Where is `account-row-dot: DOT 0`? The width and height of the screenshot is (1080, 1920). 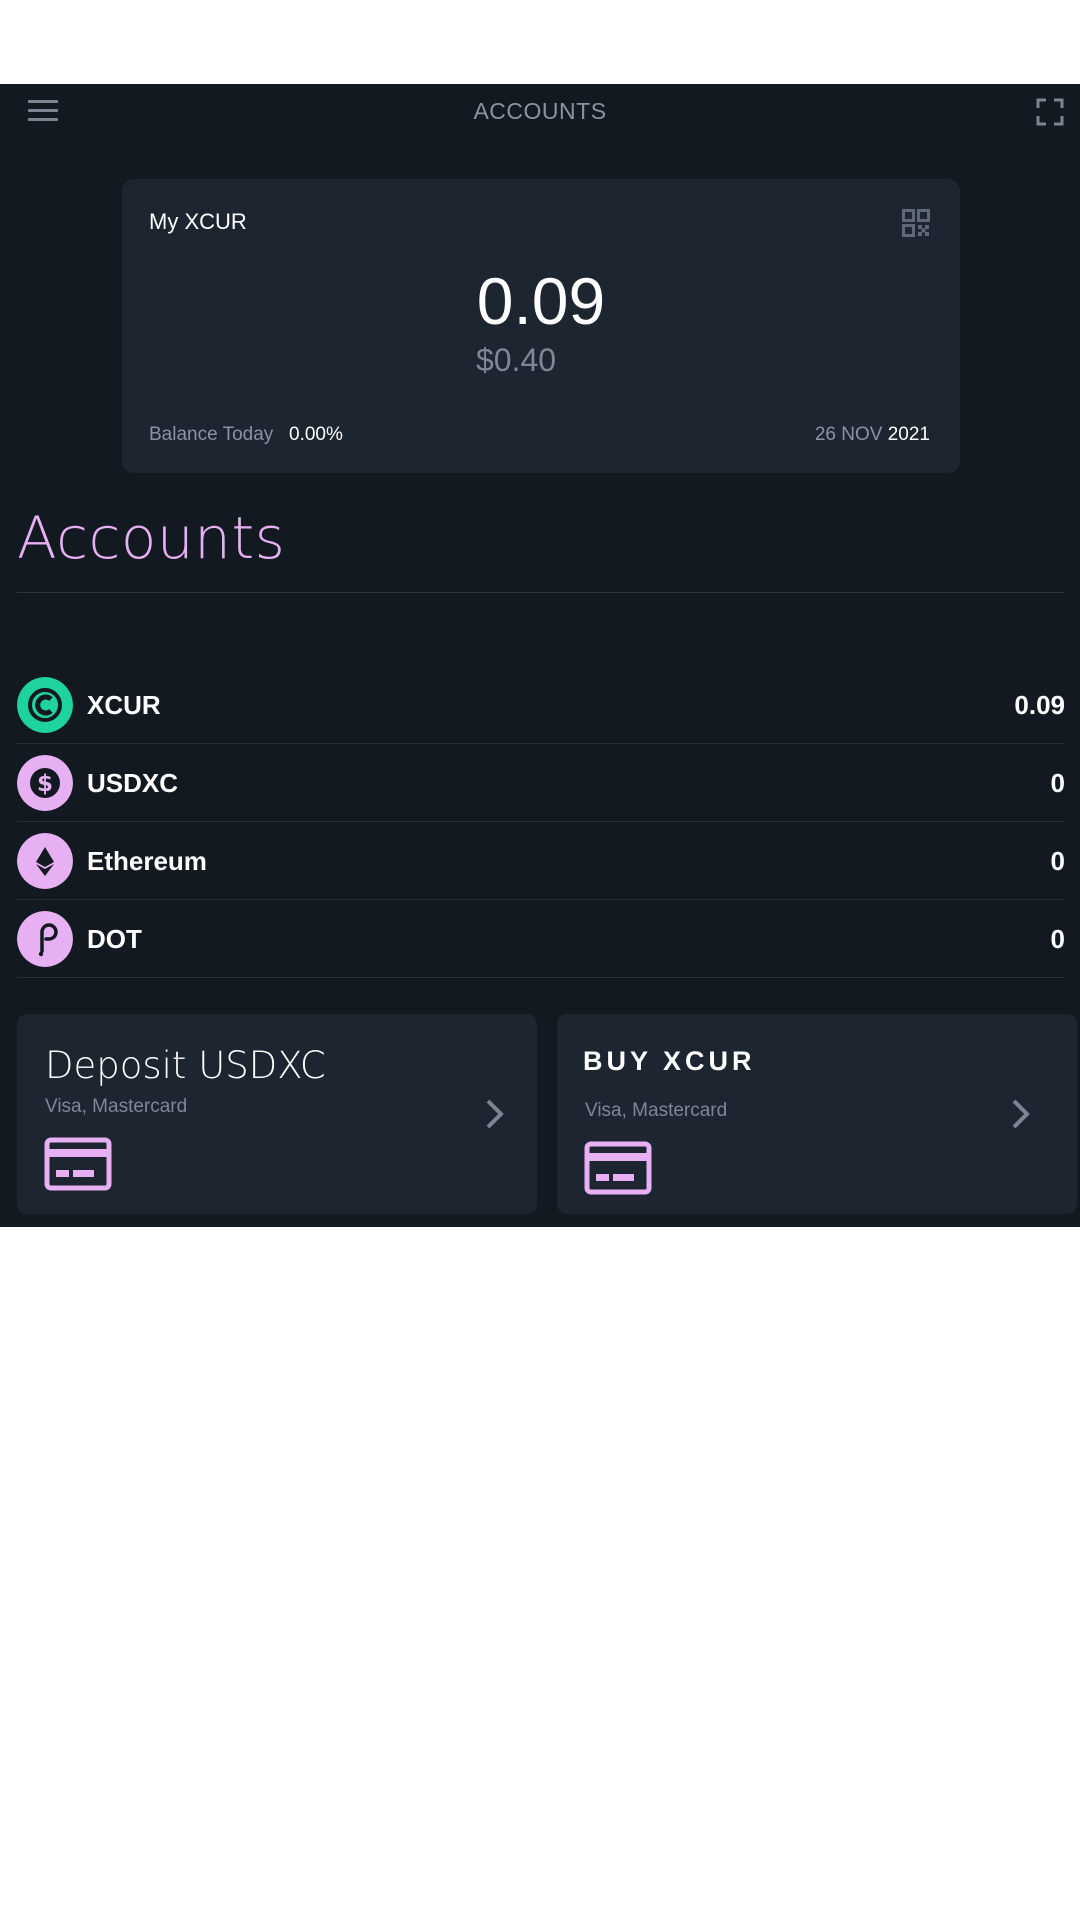
account-row-dot: DOT 0 is located at coordinates (541, 939).